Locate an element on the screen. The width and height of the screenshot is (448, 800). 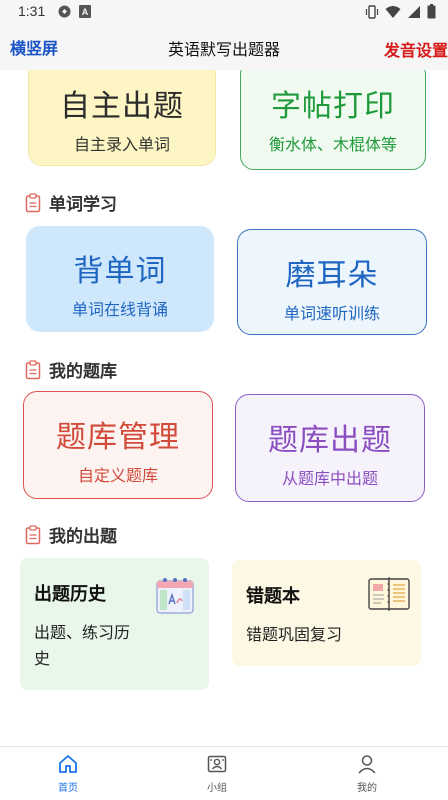
signal-icon is located at coordinates (414, 11).